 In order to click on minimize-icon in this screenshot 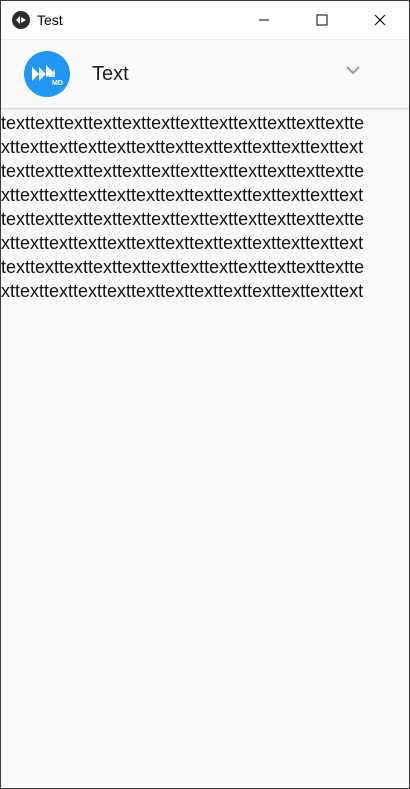, I will do `click(264, 20)`.